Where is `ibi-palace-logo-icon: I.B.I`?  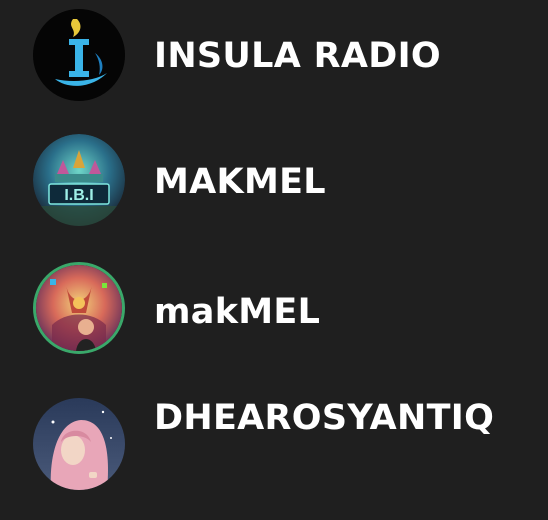
ibi-palace-logo-icon: I.B.I is located at coordinates (79, 180).